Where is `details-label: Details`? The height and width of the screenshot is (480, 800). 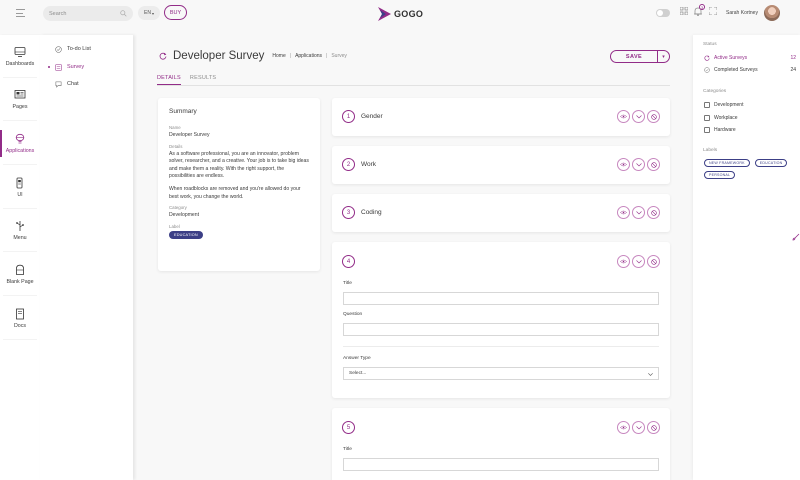
details-label: Details is located at coordinates (176, 146).